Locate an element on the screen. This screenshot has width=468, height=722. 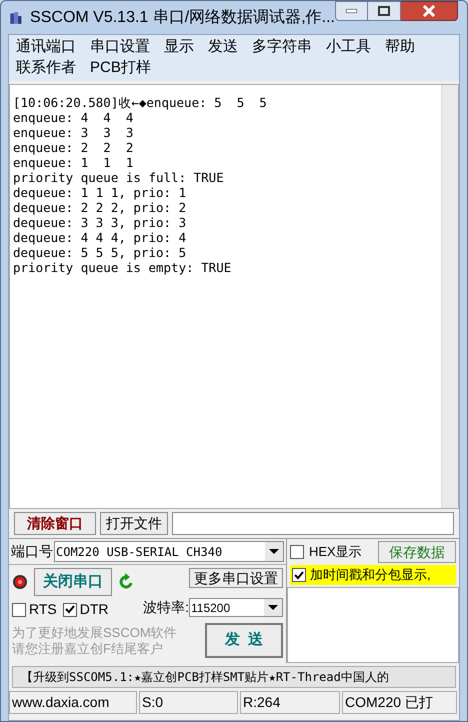
menu-item: 发送 is located at coordinates (223, 47).